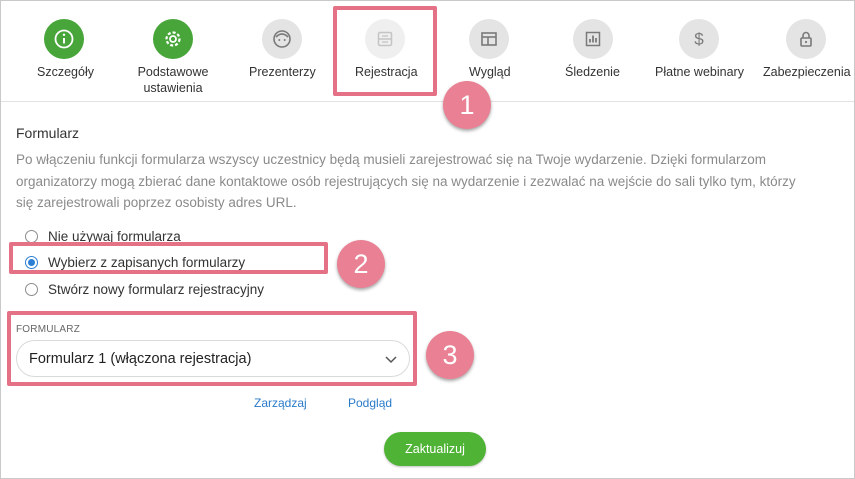 The width and height of the screenshot is (855, 479). I want to click on radio-create-new-form: Stwórz nowy formularz rejestracyjny, so click(144, 289).